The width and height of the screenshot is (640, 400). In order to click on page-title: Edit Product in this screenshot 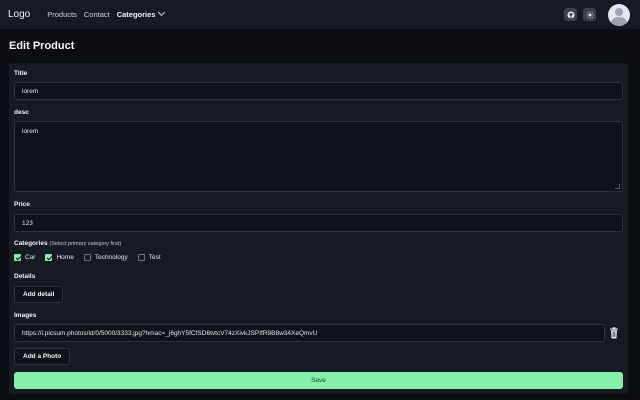, I will do `click(42, 46)`.